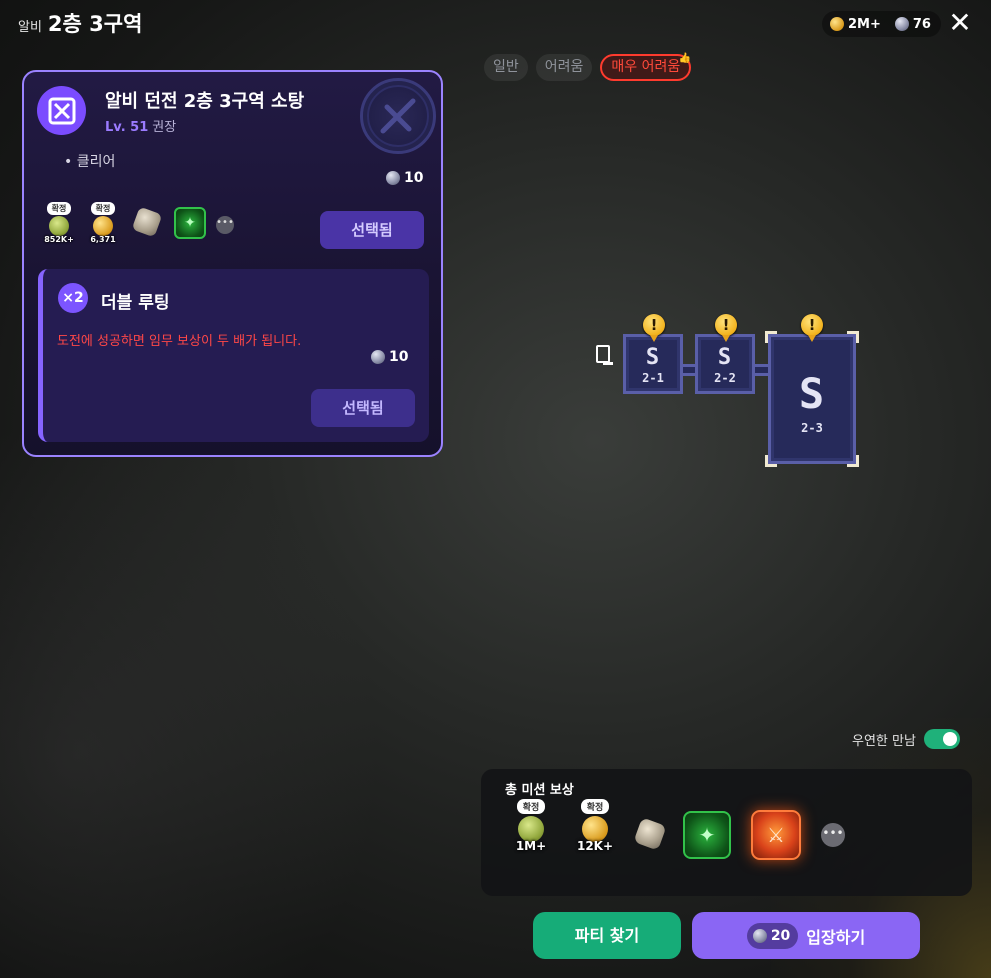 The width and height of the screenshot is (991, 978). Describe the element at coordinates (921, 24) in the screenshot. I see `stone-amount: 76` at that location.